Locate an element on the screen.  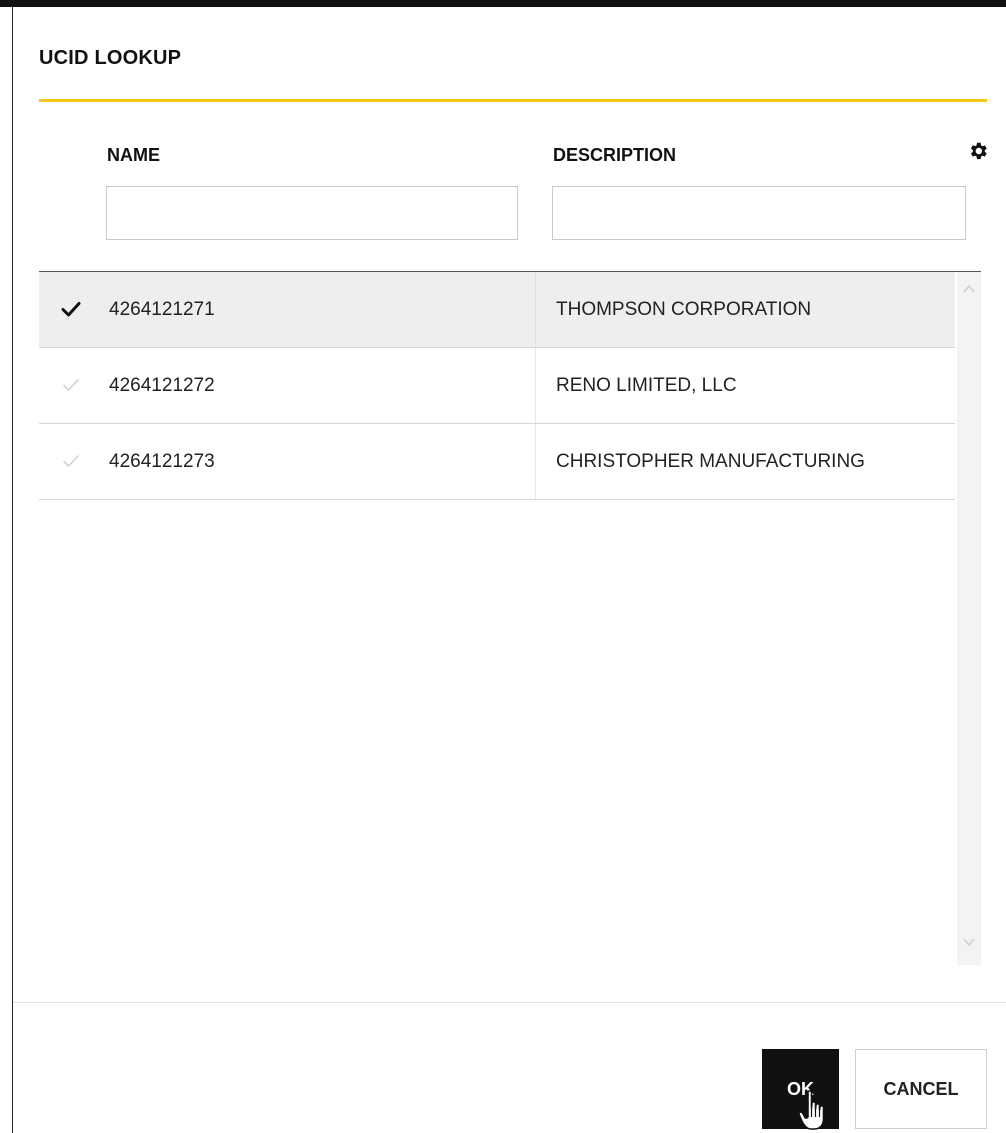
ucid-description-cell: RENO LIMITED, LLC is located at coordinates (646, 385).